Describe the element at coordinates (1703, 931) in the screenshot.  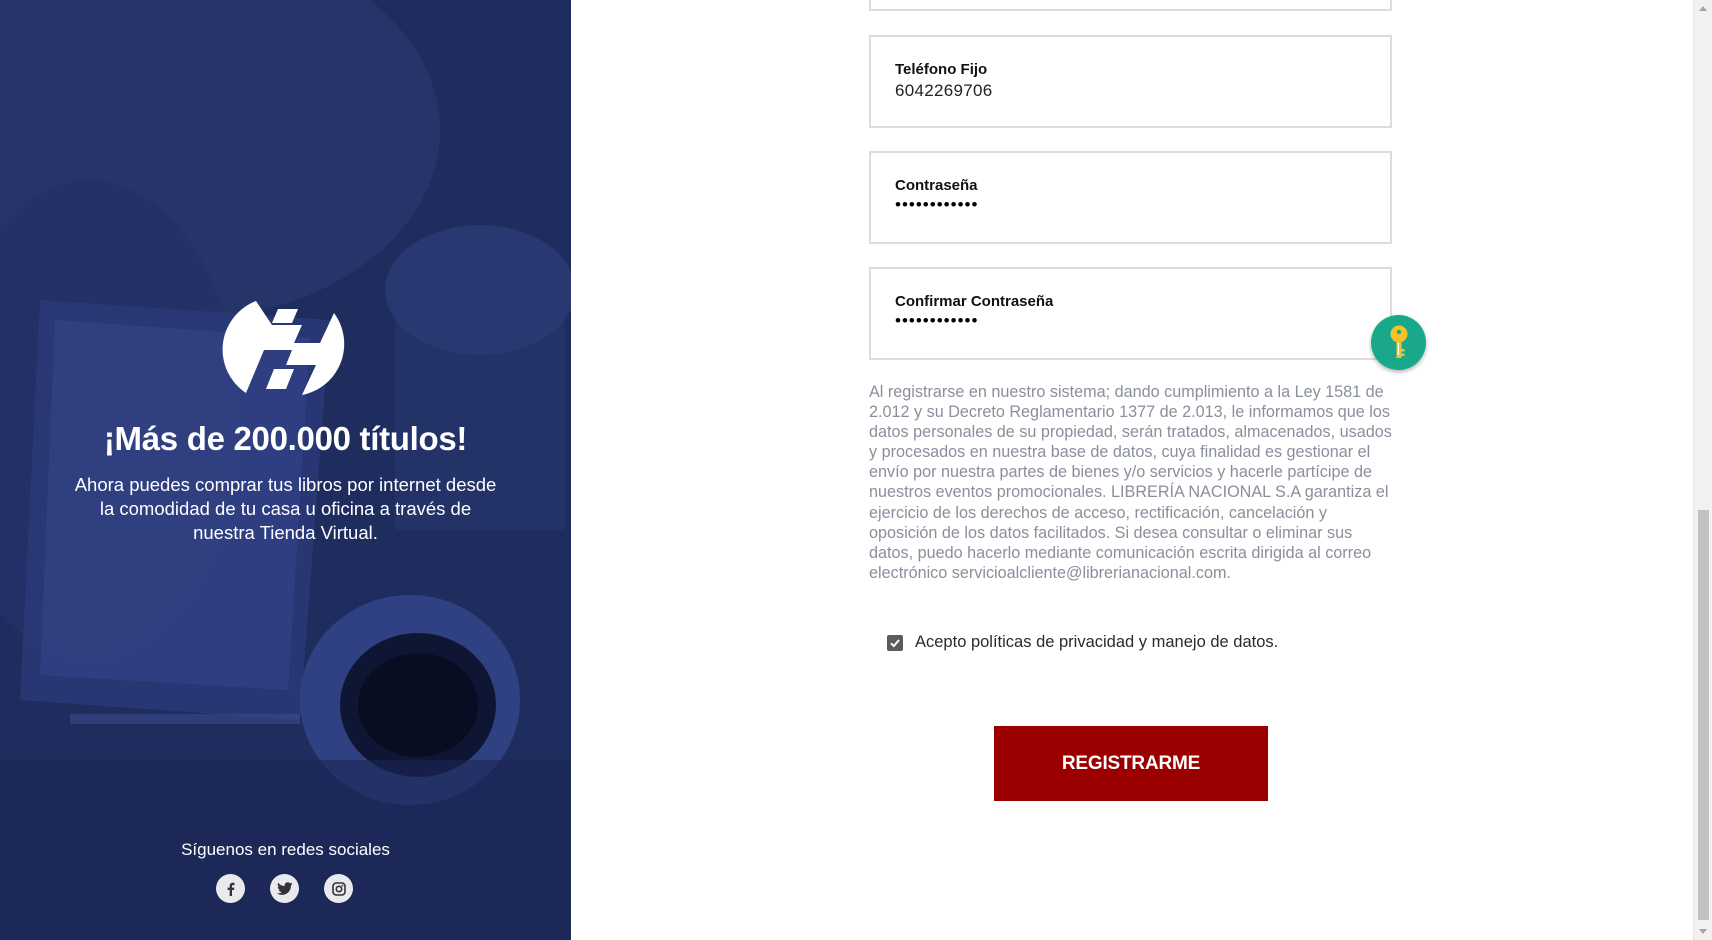
I see `scroll-down-arrow-icon` at that location.